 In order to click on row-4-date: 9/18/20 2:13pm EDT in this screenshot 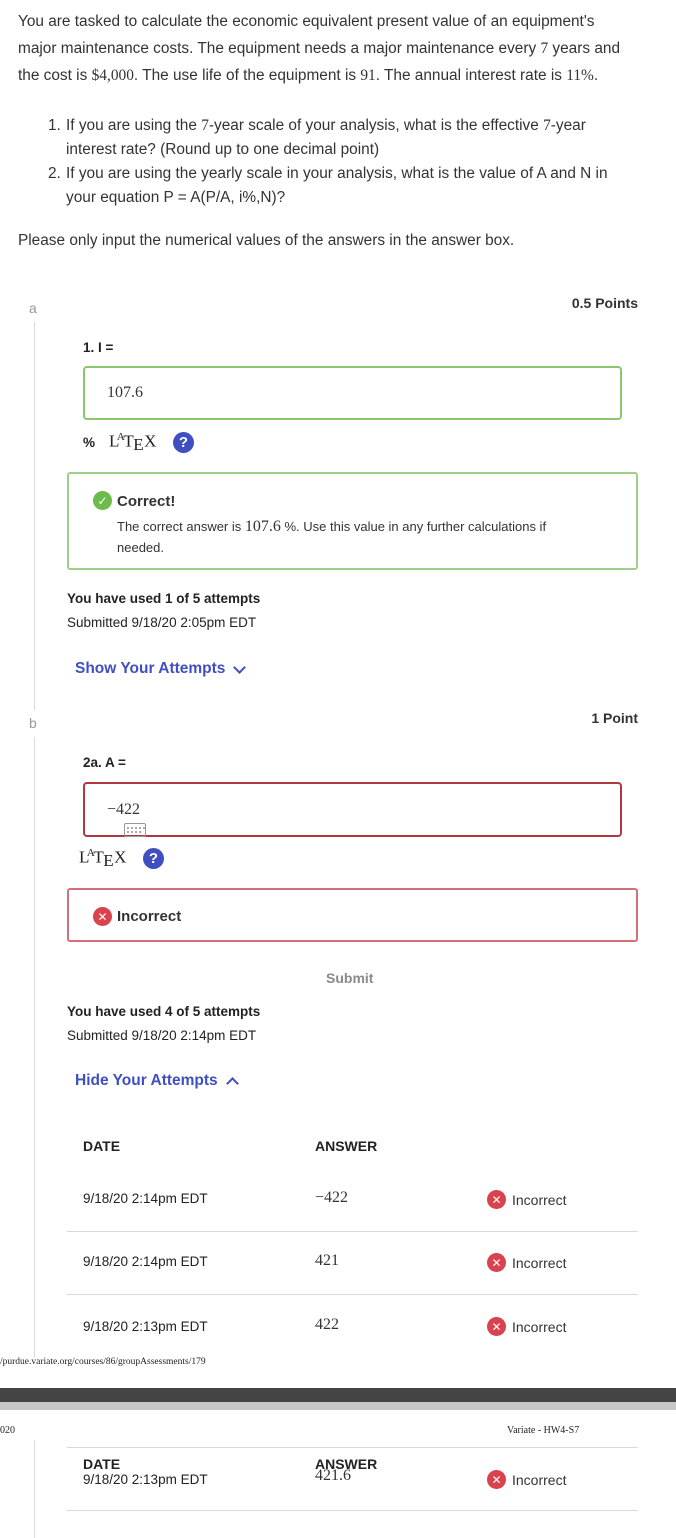, I will do `click(145, 1479)`.